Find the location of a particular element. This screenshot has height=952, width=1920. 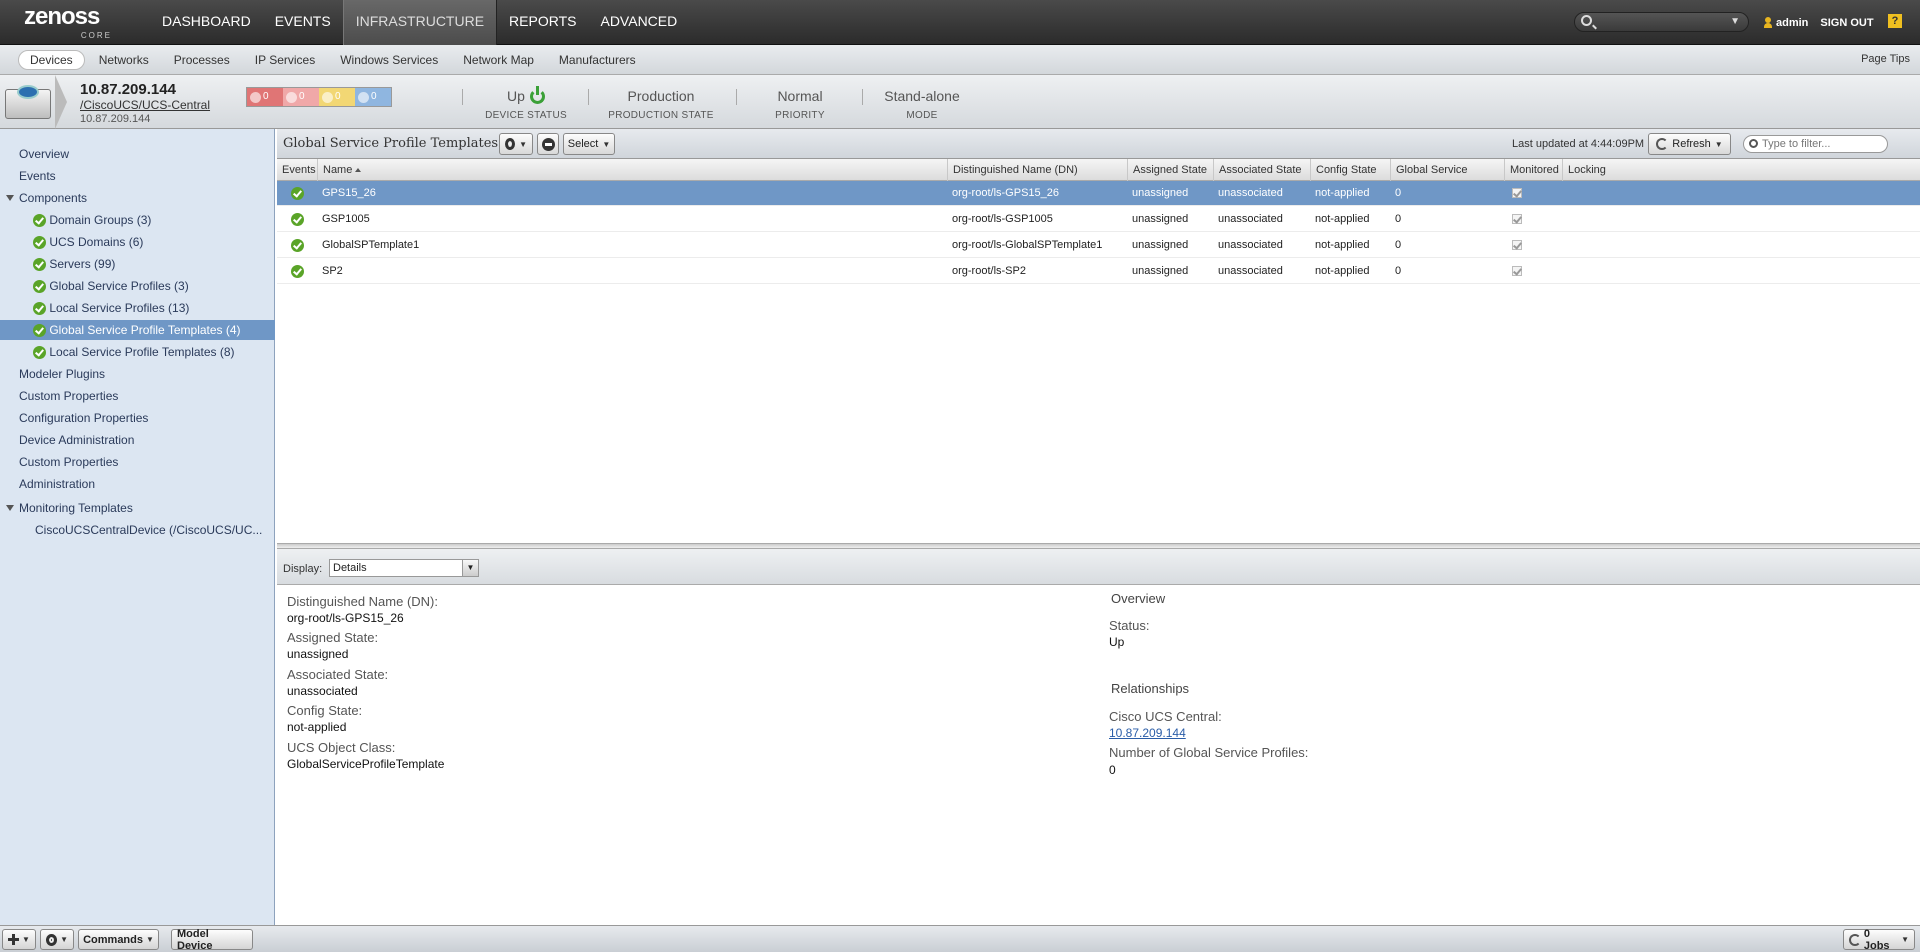

event-severity-summary: 0 0 0 0 is located at coordinates (319, 97).